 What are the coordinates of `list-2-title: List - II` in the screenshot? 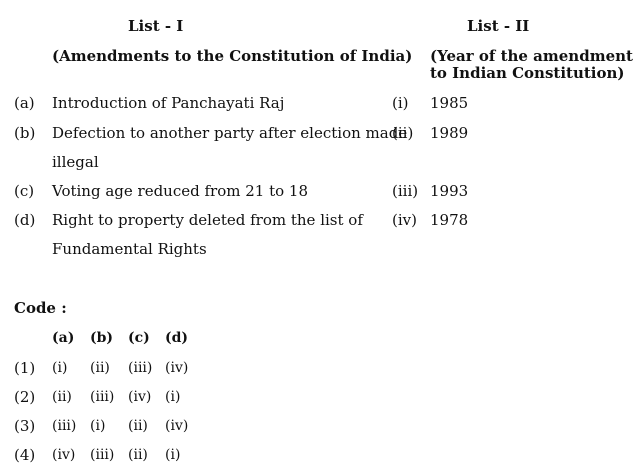 It's located at (498, 26).